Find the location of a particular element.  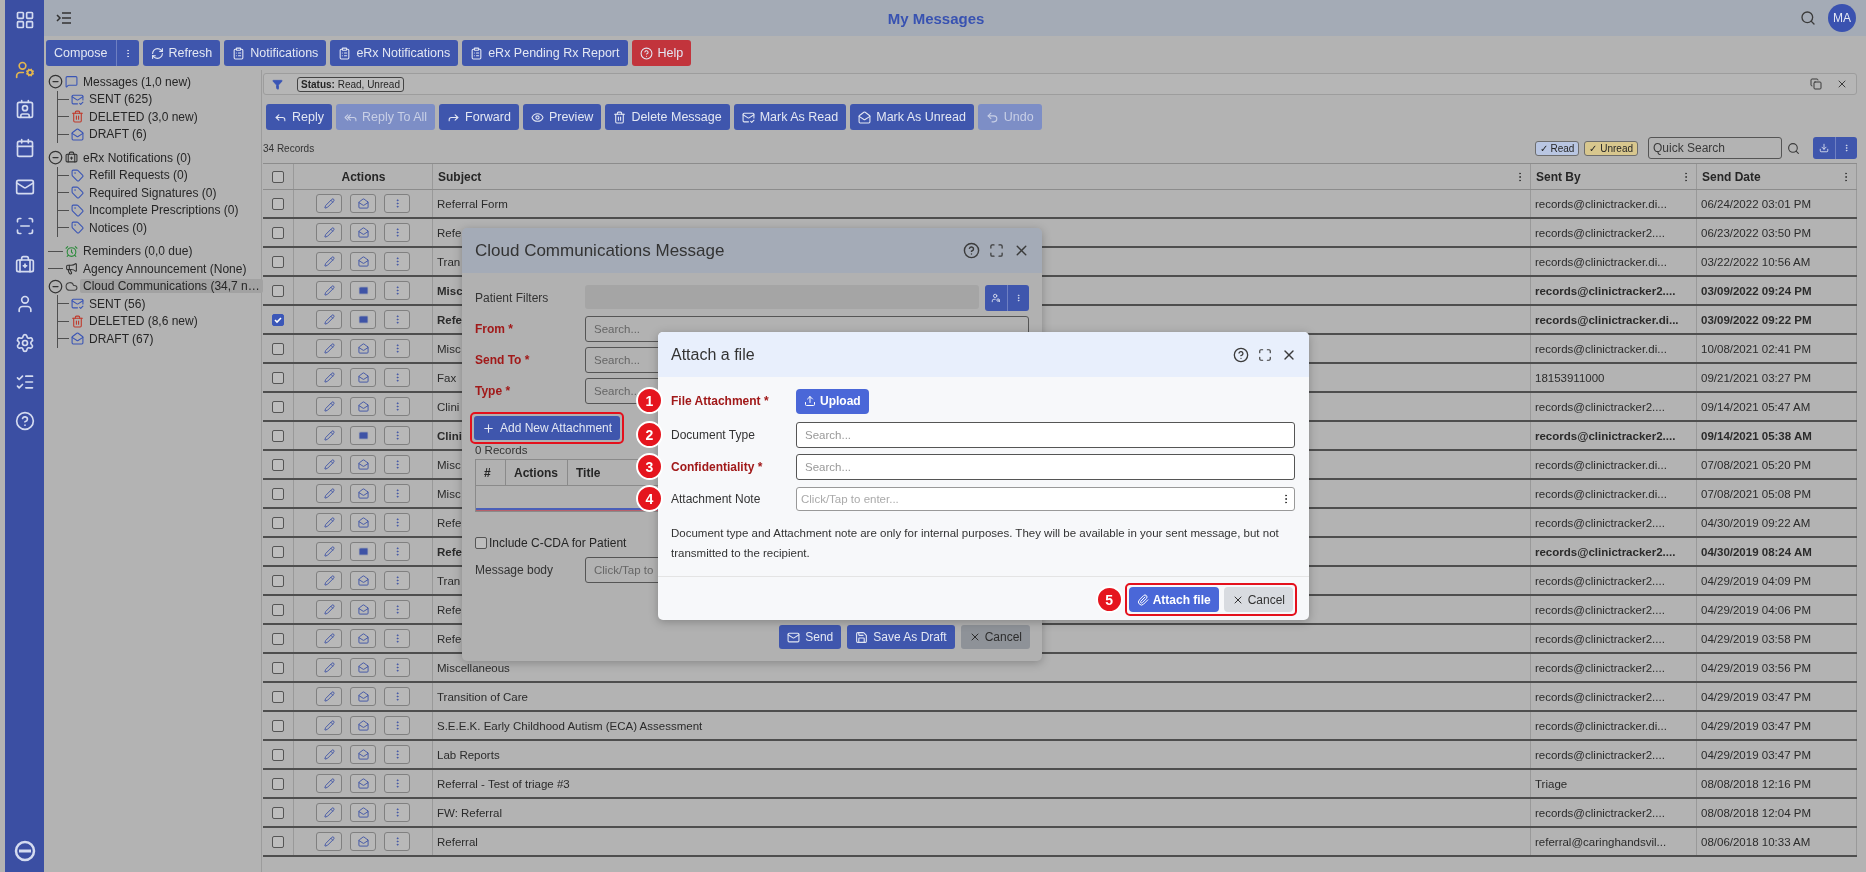

tree-item: Required Signatures (0) is located at coordinates (153, 192).